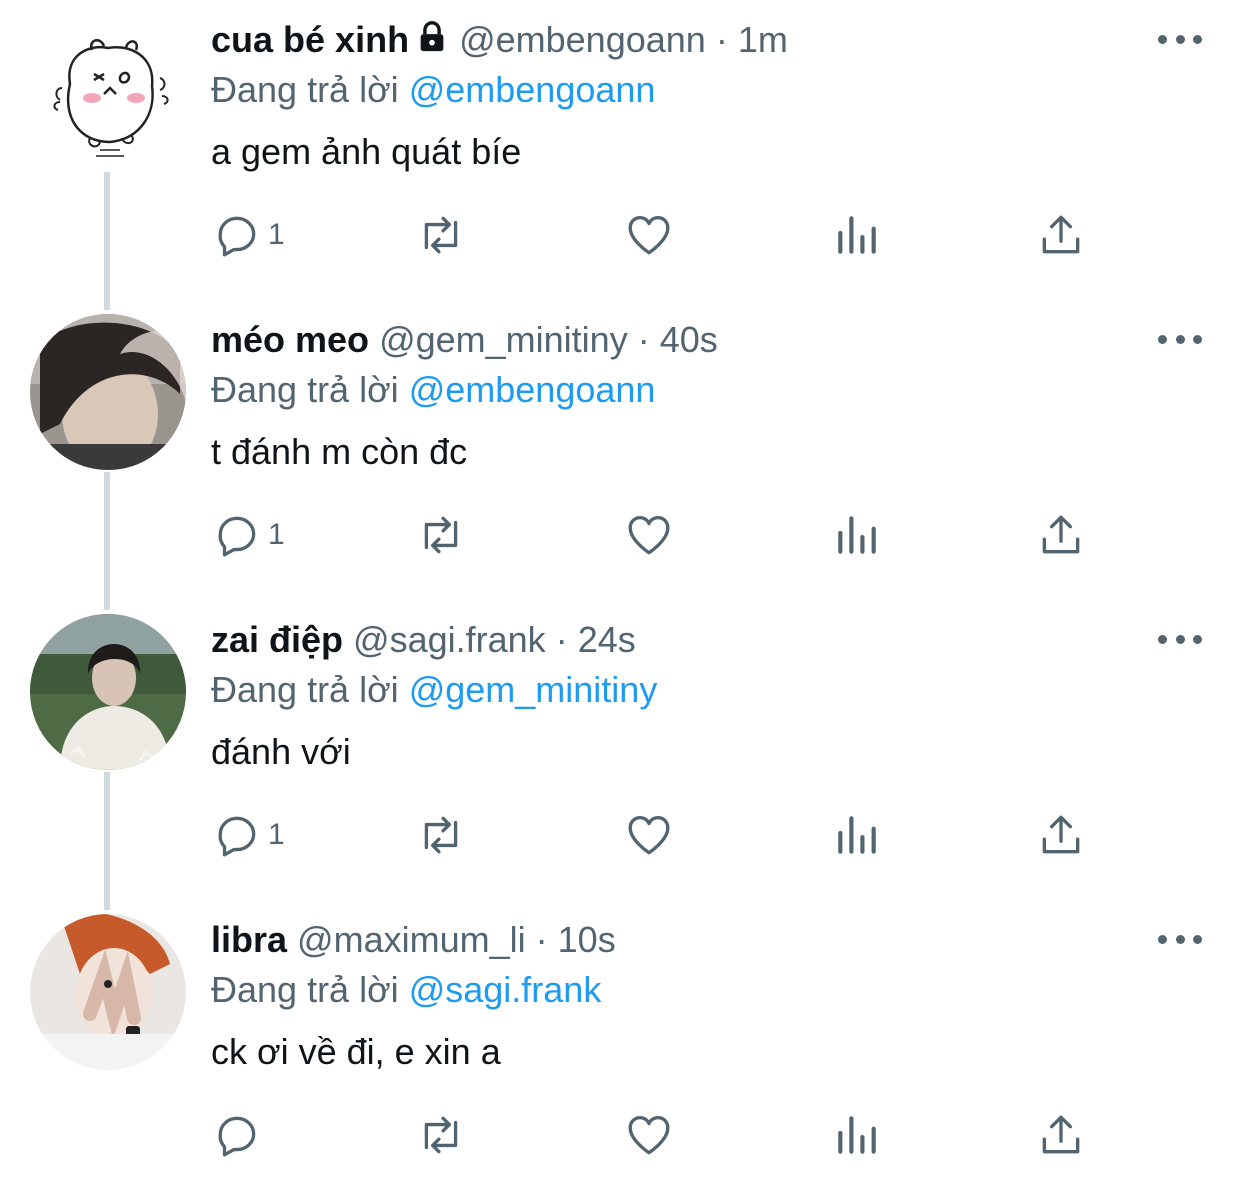  I want to click on photo-avatar-red-hair, so click(108, 992).